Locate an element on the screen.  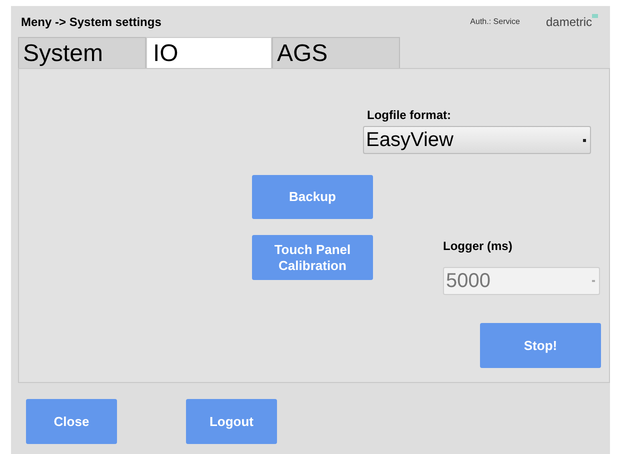
tab: IO is located at coordinates (209, 52).